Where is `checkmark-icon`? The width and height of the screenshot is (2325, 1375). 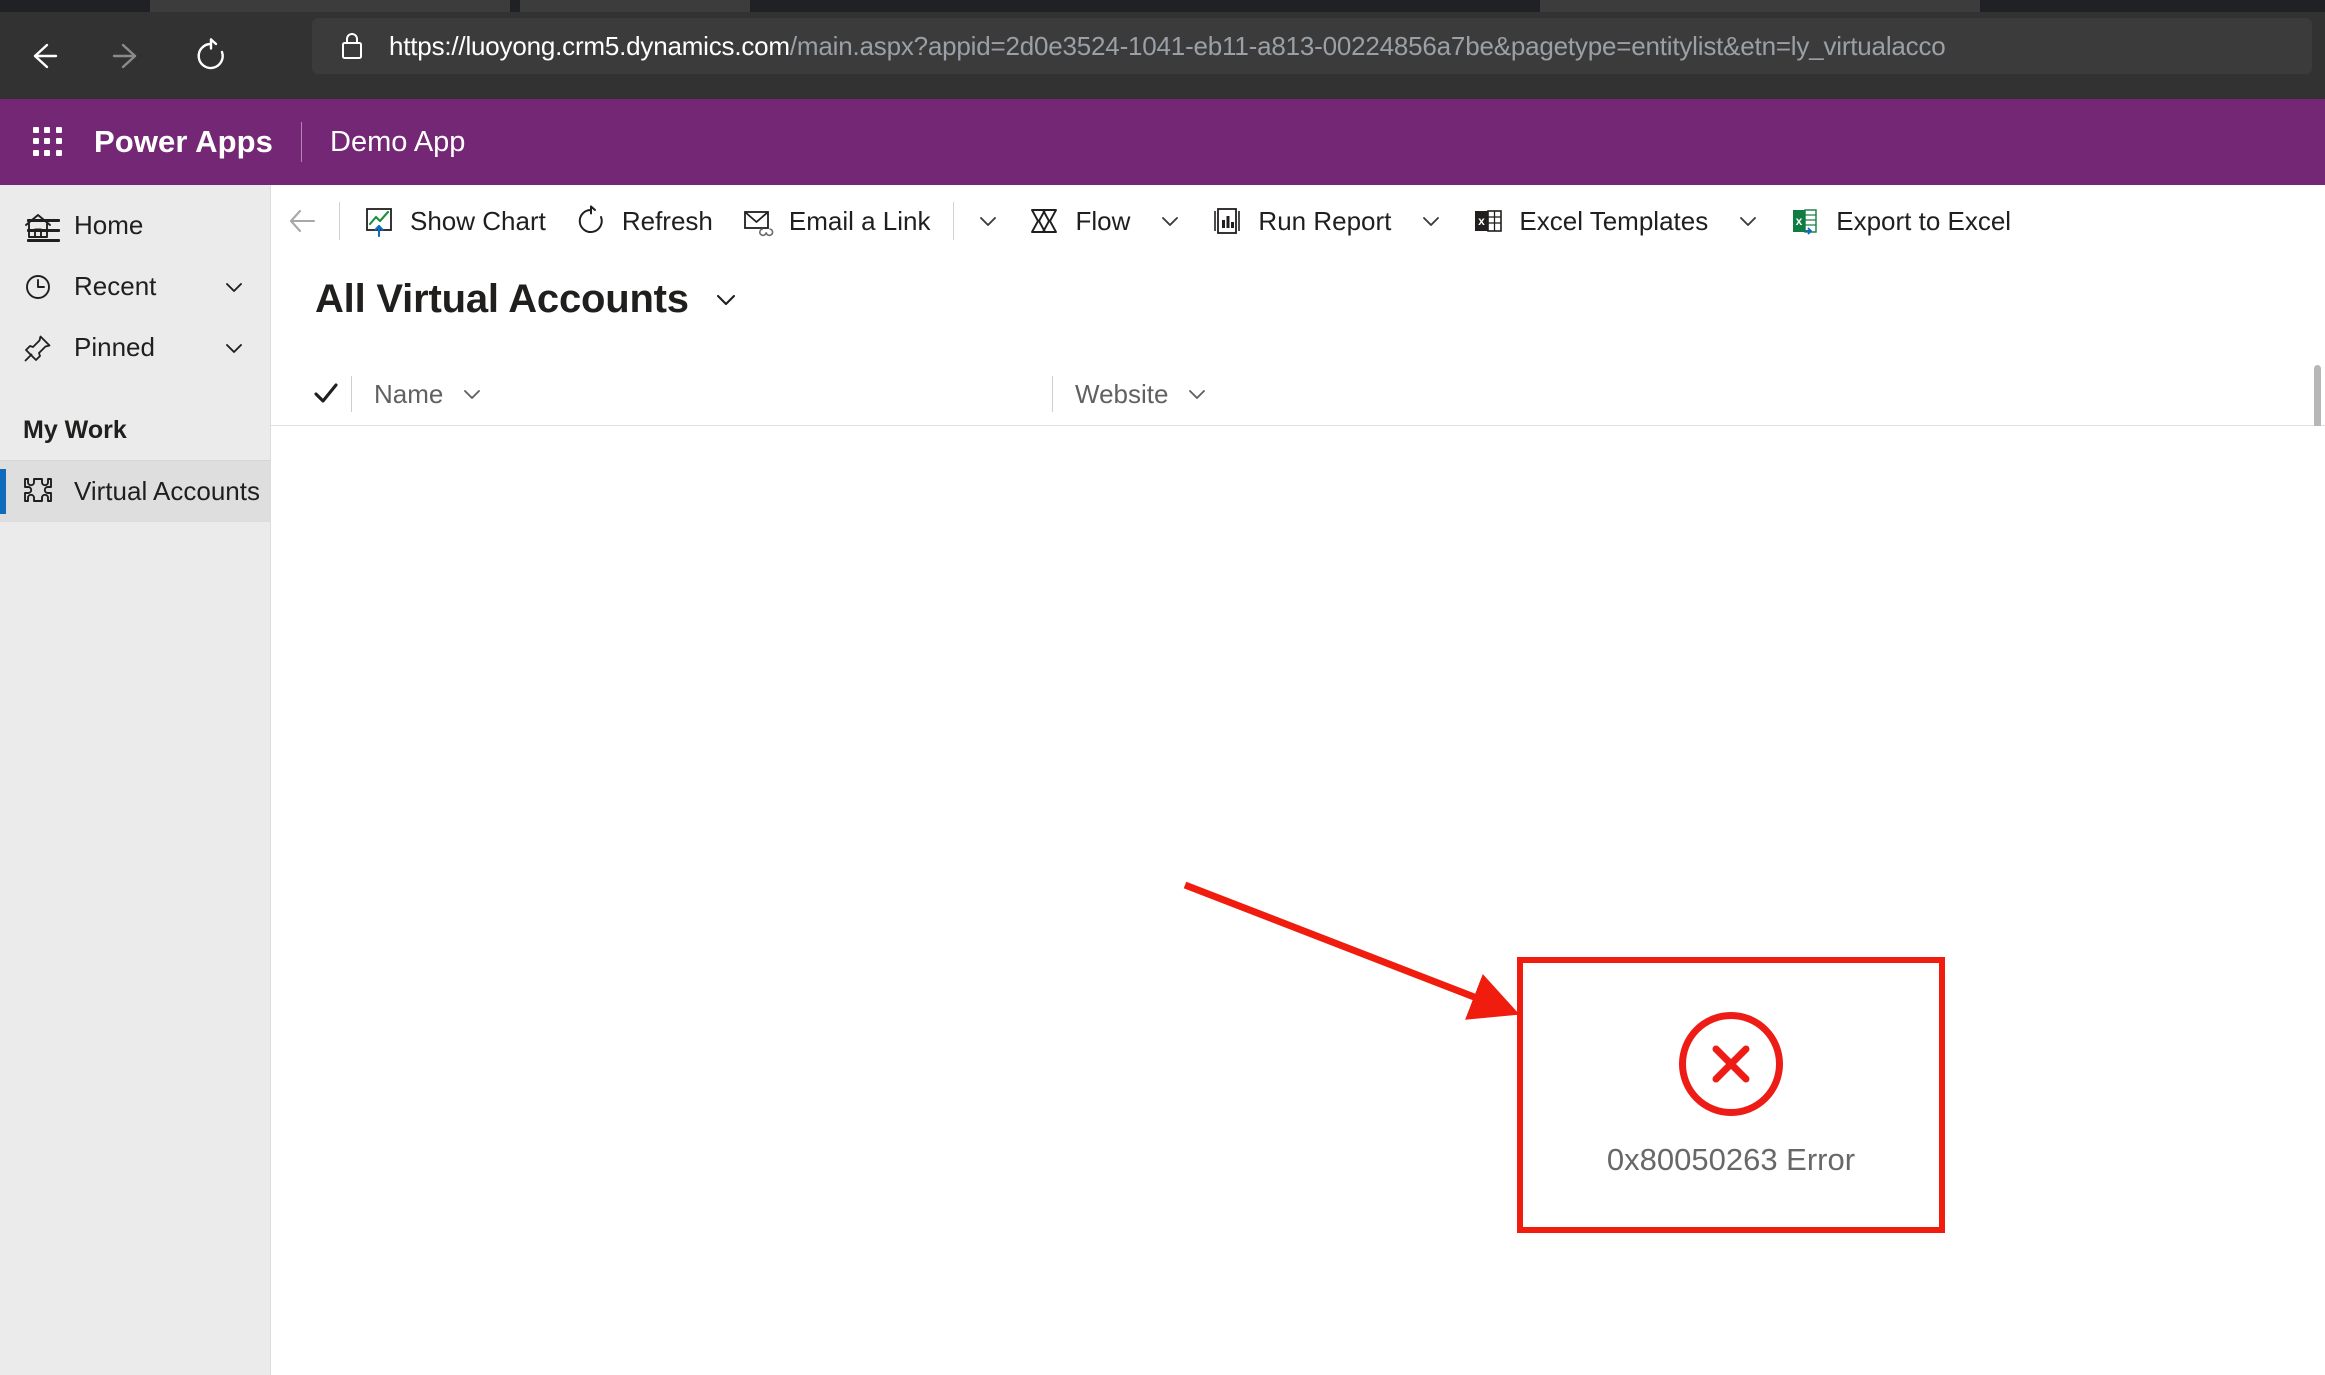 checkmark-icon is located at coordinates (326, 393).